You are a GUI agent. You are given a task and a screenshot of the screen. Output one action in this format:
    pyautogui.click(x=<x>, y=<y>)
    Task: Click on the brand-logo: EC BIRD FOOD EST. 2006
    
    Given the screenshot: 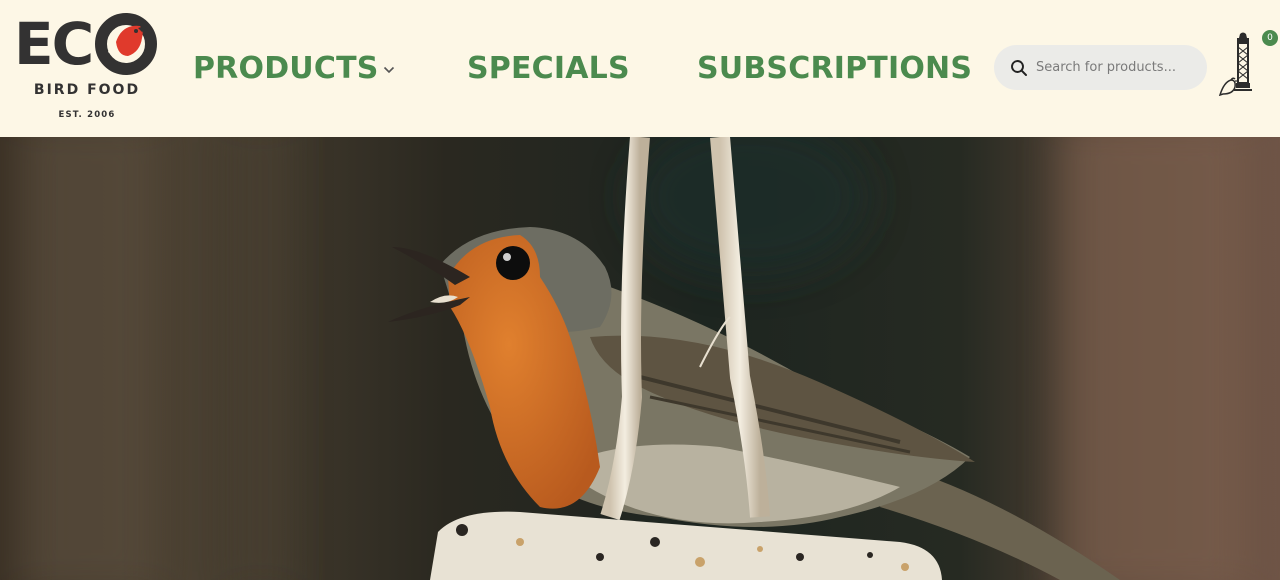 What is the action you would take?
    pyautogui.click(x=87, y=68)
    